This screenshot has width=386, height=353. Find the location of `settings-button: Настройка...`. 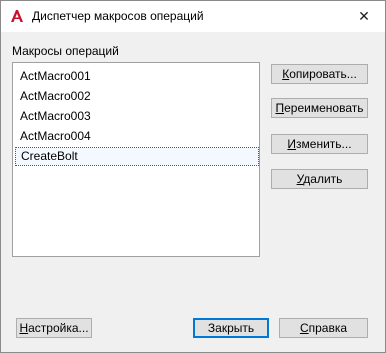

settings-button: Настройка... is located at coordinates (54, 328).